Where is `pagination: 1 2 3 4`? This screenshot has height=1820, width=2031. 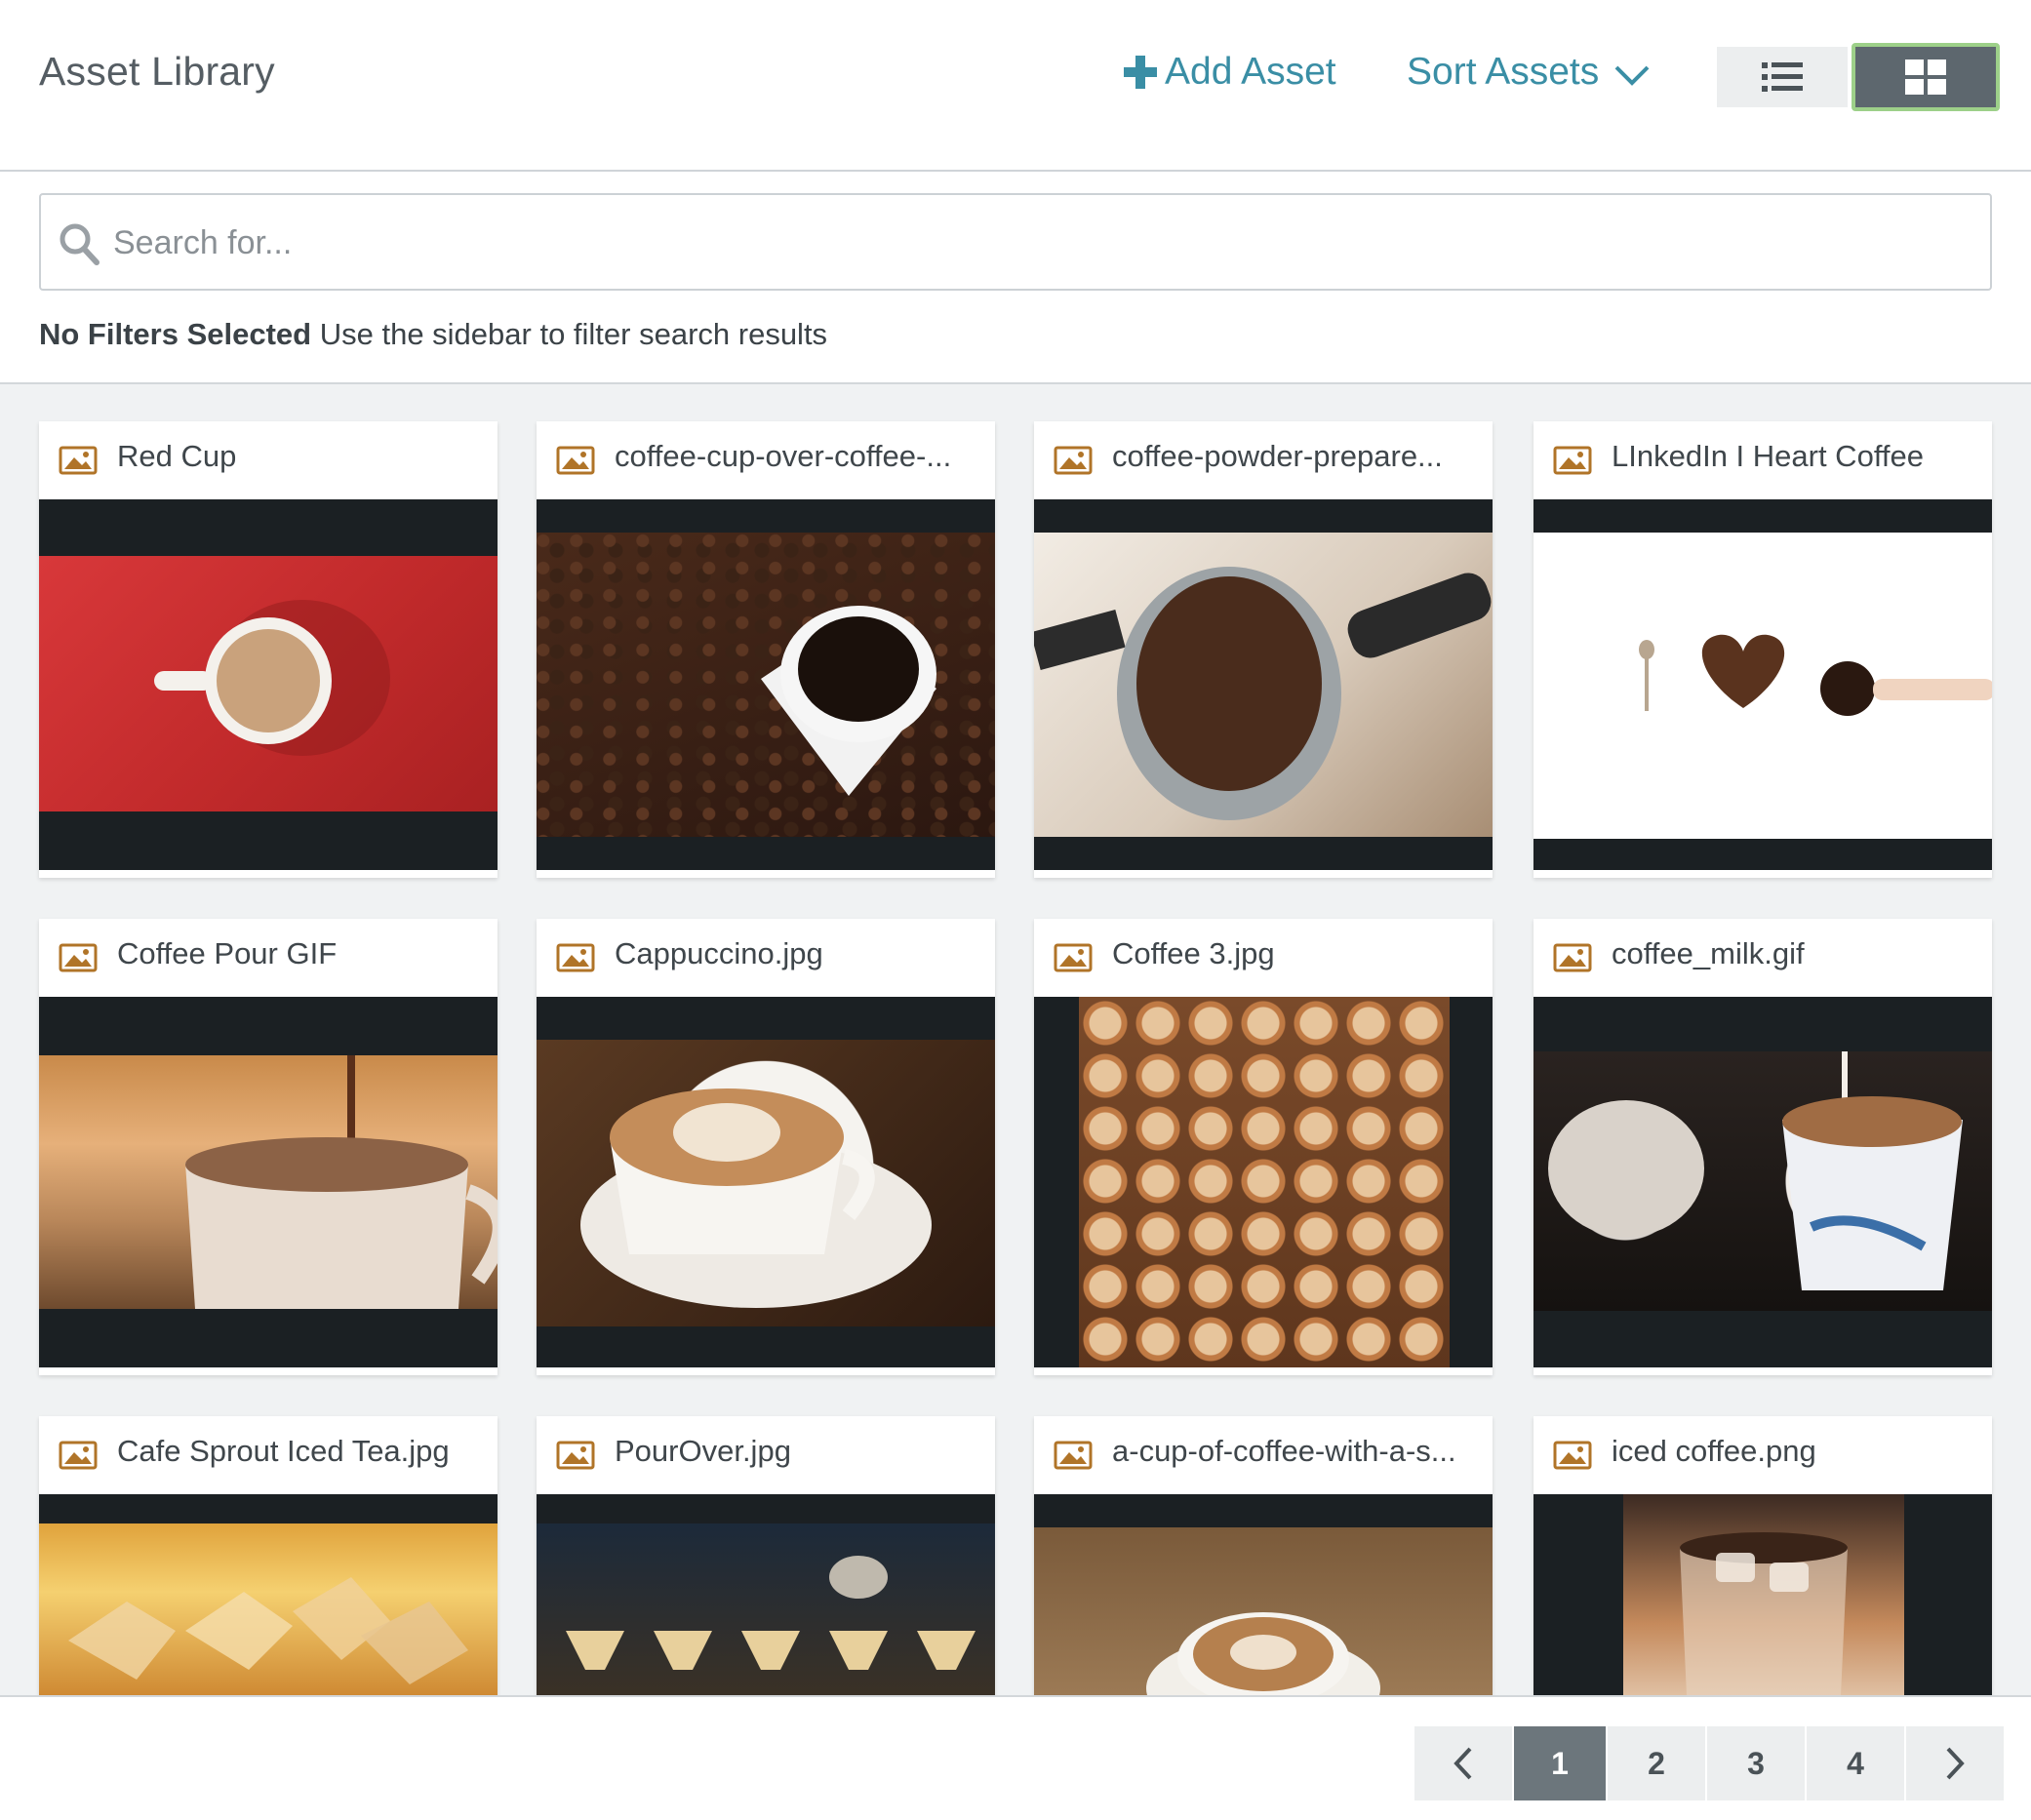
pagination: 1 2 3 4 is located at coordinates (1710, 1763).